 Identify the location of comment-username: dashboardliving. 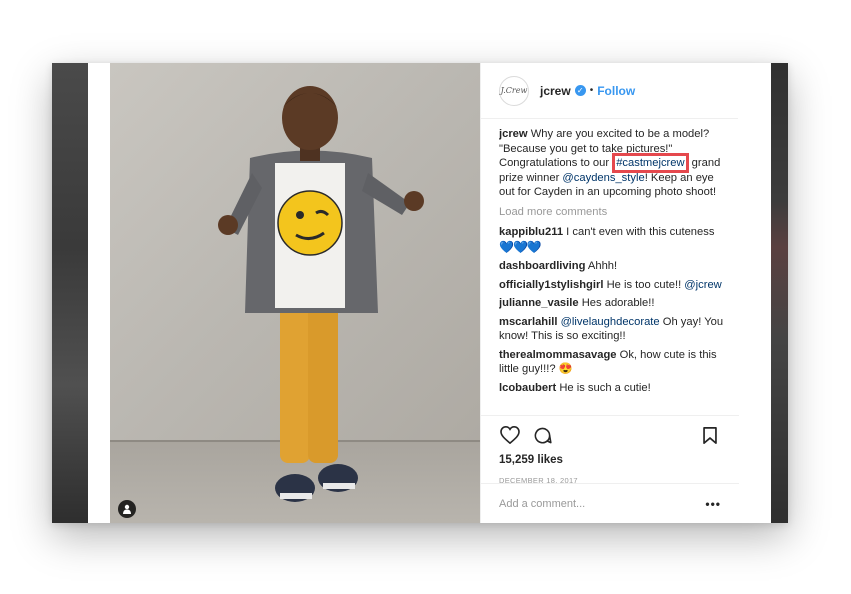
(542, 266).